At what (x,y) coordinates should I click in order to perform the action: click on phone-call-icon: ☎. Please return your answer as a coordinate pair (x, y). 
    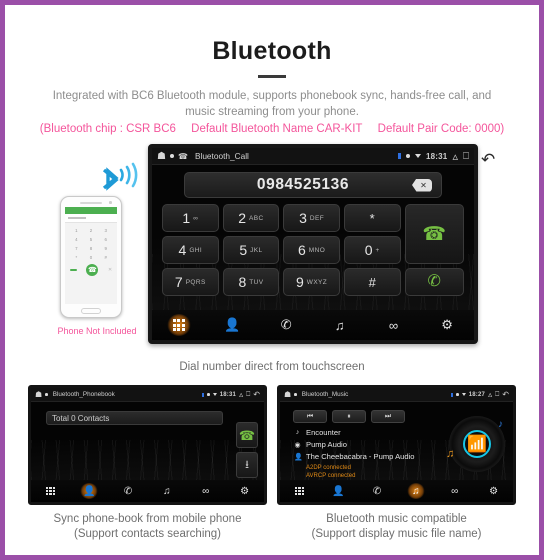
    Looking at the image, I should click on (434, 234).